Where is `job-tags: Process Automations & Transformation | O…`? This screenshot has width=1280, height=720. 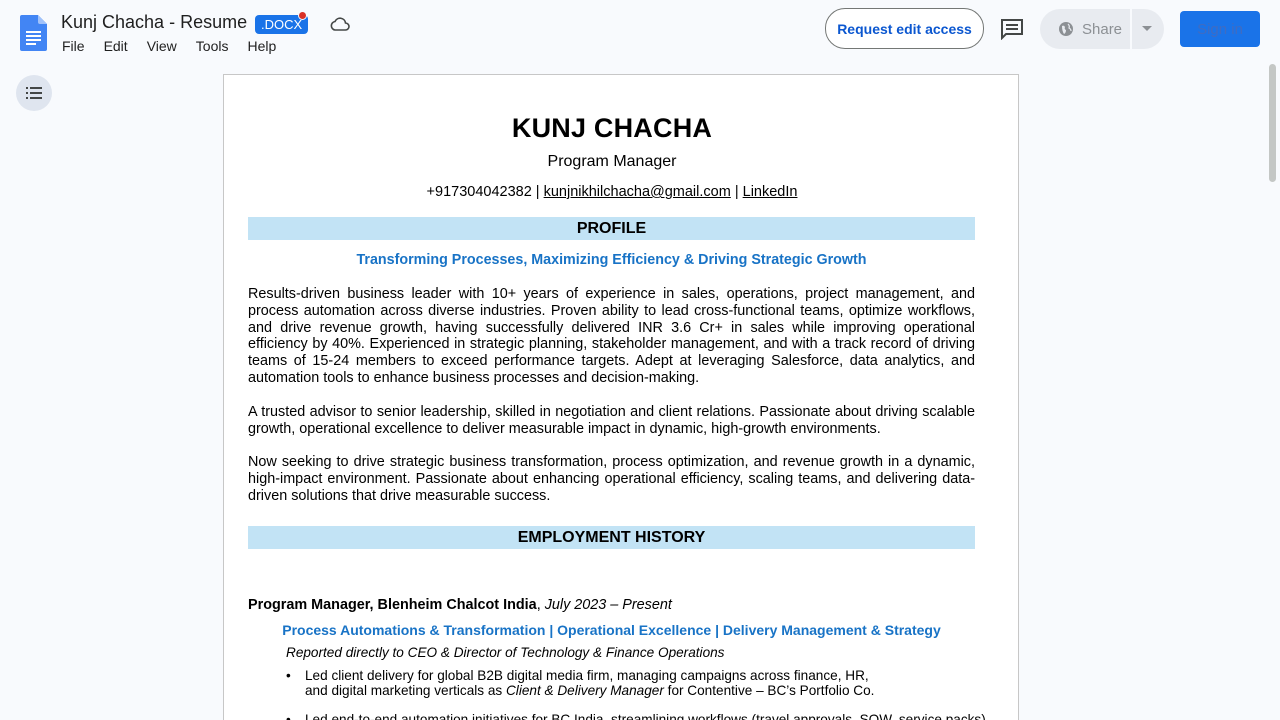 job-tags: Process Automations & Transformation | O… is located at coordinates (611, 630).